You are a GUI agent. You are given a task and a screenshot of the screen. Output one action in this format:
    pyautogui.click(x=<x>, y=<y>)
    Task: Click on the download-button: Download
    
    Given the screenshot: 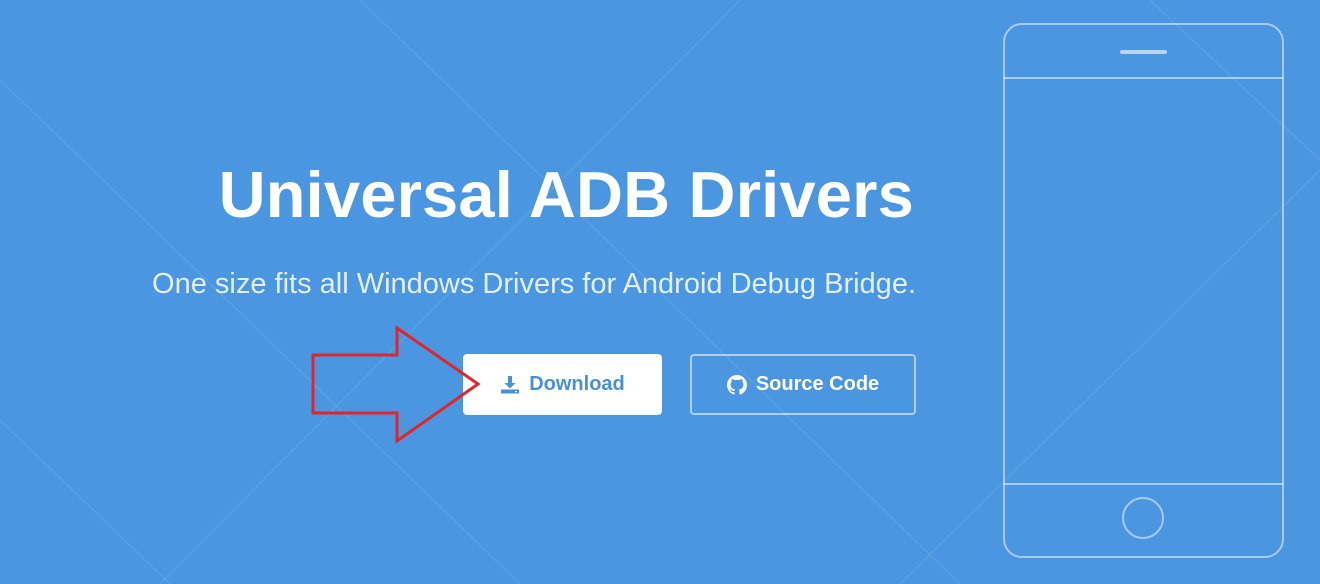 What is the action you would take?
    pyautogui.click(x=562, y=384)
    